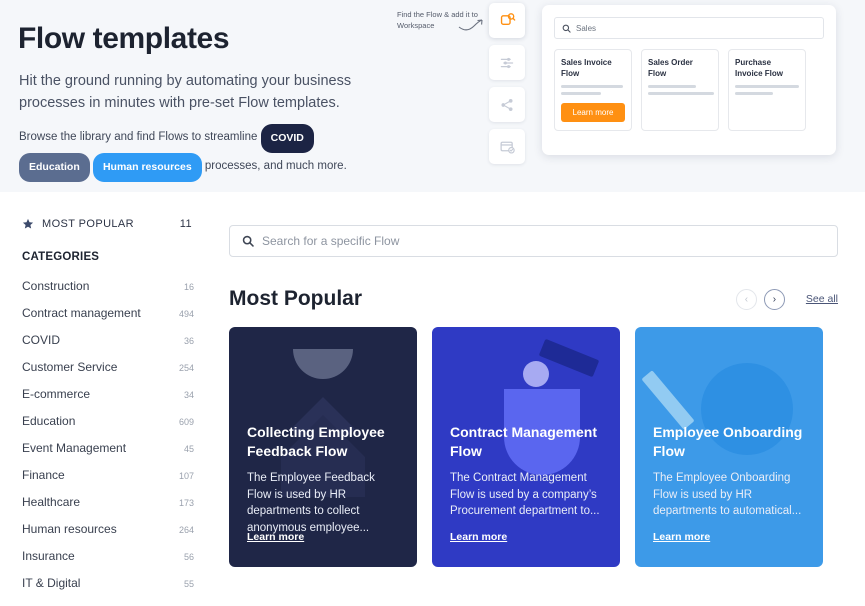 Image resolution: width=865 pixels, height=606 pixels. Describe the element at coordinates (54, 167) in the screenshot. I see `chip-education: Education` at that location.